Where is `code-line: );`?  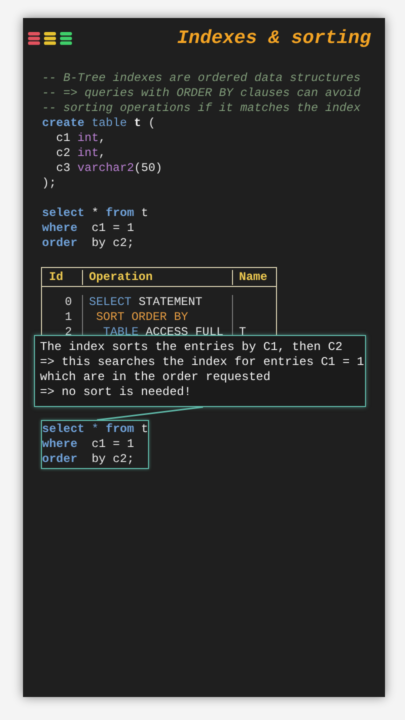 code-line: ); is located at coordinates (49, 183).